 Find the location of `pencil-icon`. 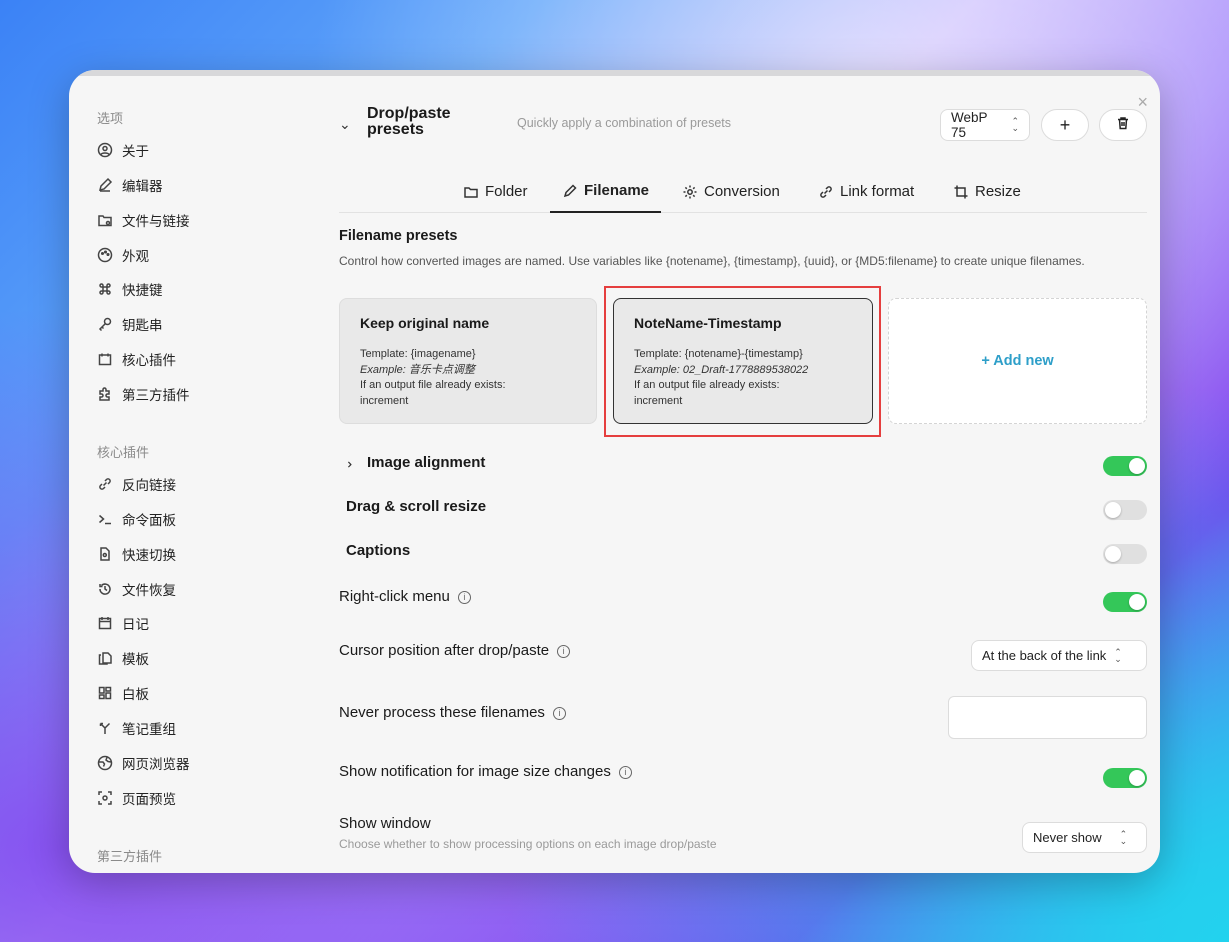

pencil-icon is located at coordinates (570, 190).